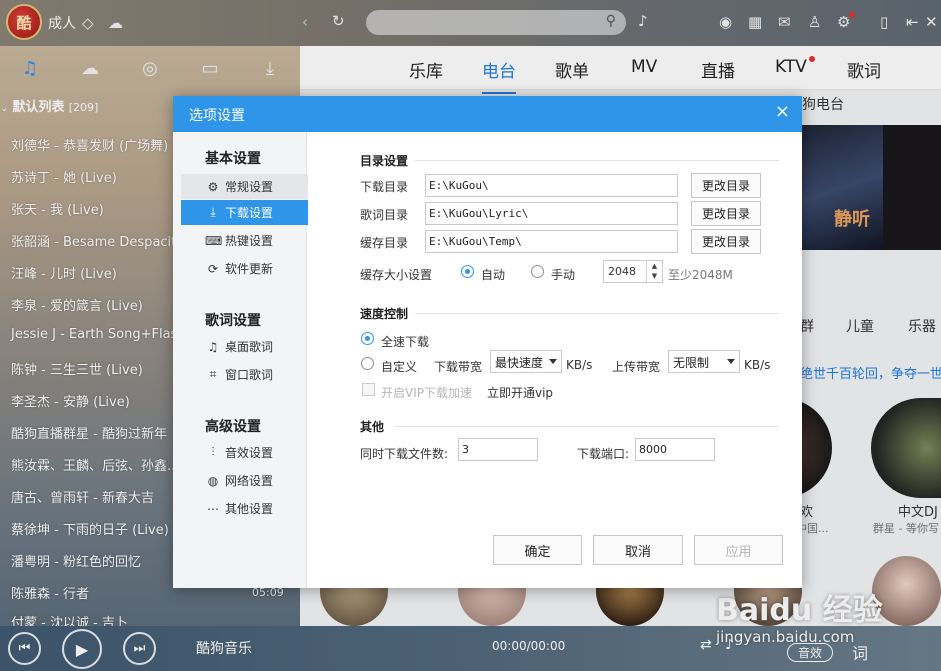 The image size is (941, 671). Describe the element at coordinates (551, 185) in the screenshot. I see `download-dir-field: E:\KuGou\` at that location.